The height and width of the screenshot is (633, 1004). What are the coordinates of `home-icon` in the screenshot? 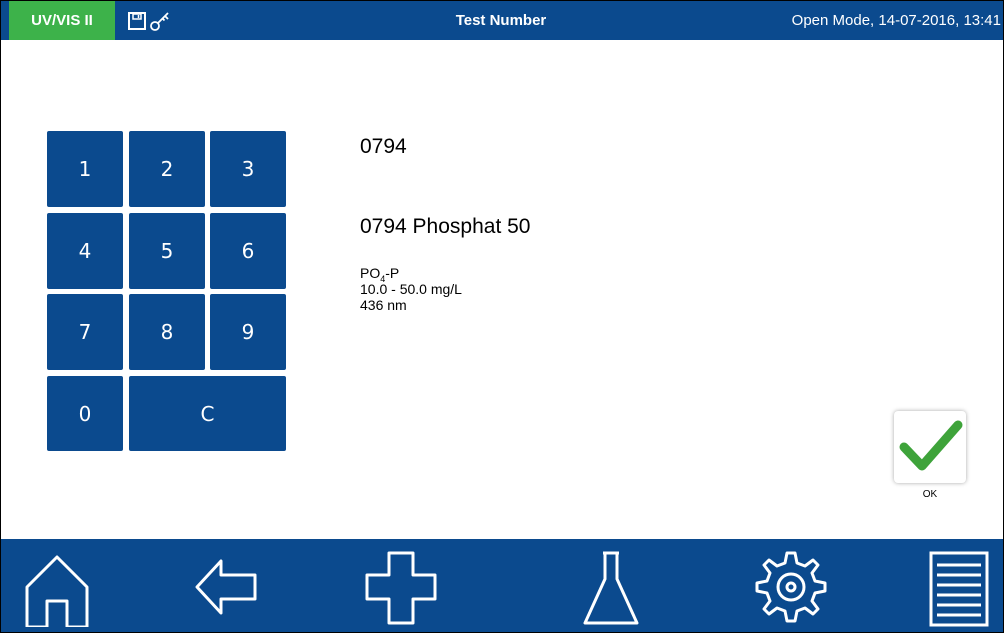 It's located at (57, 591).